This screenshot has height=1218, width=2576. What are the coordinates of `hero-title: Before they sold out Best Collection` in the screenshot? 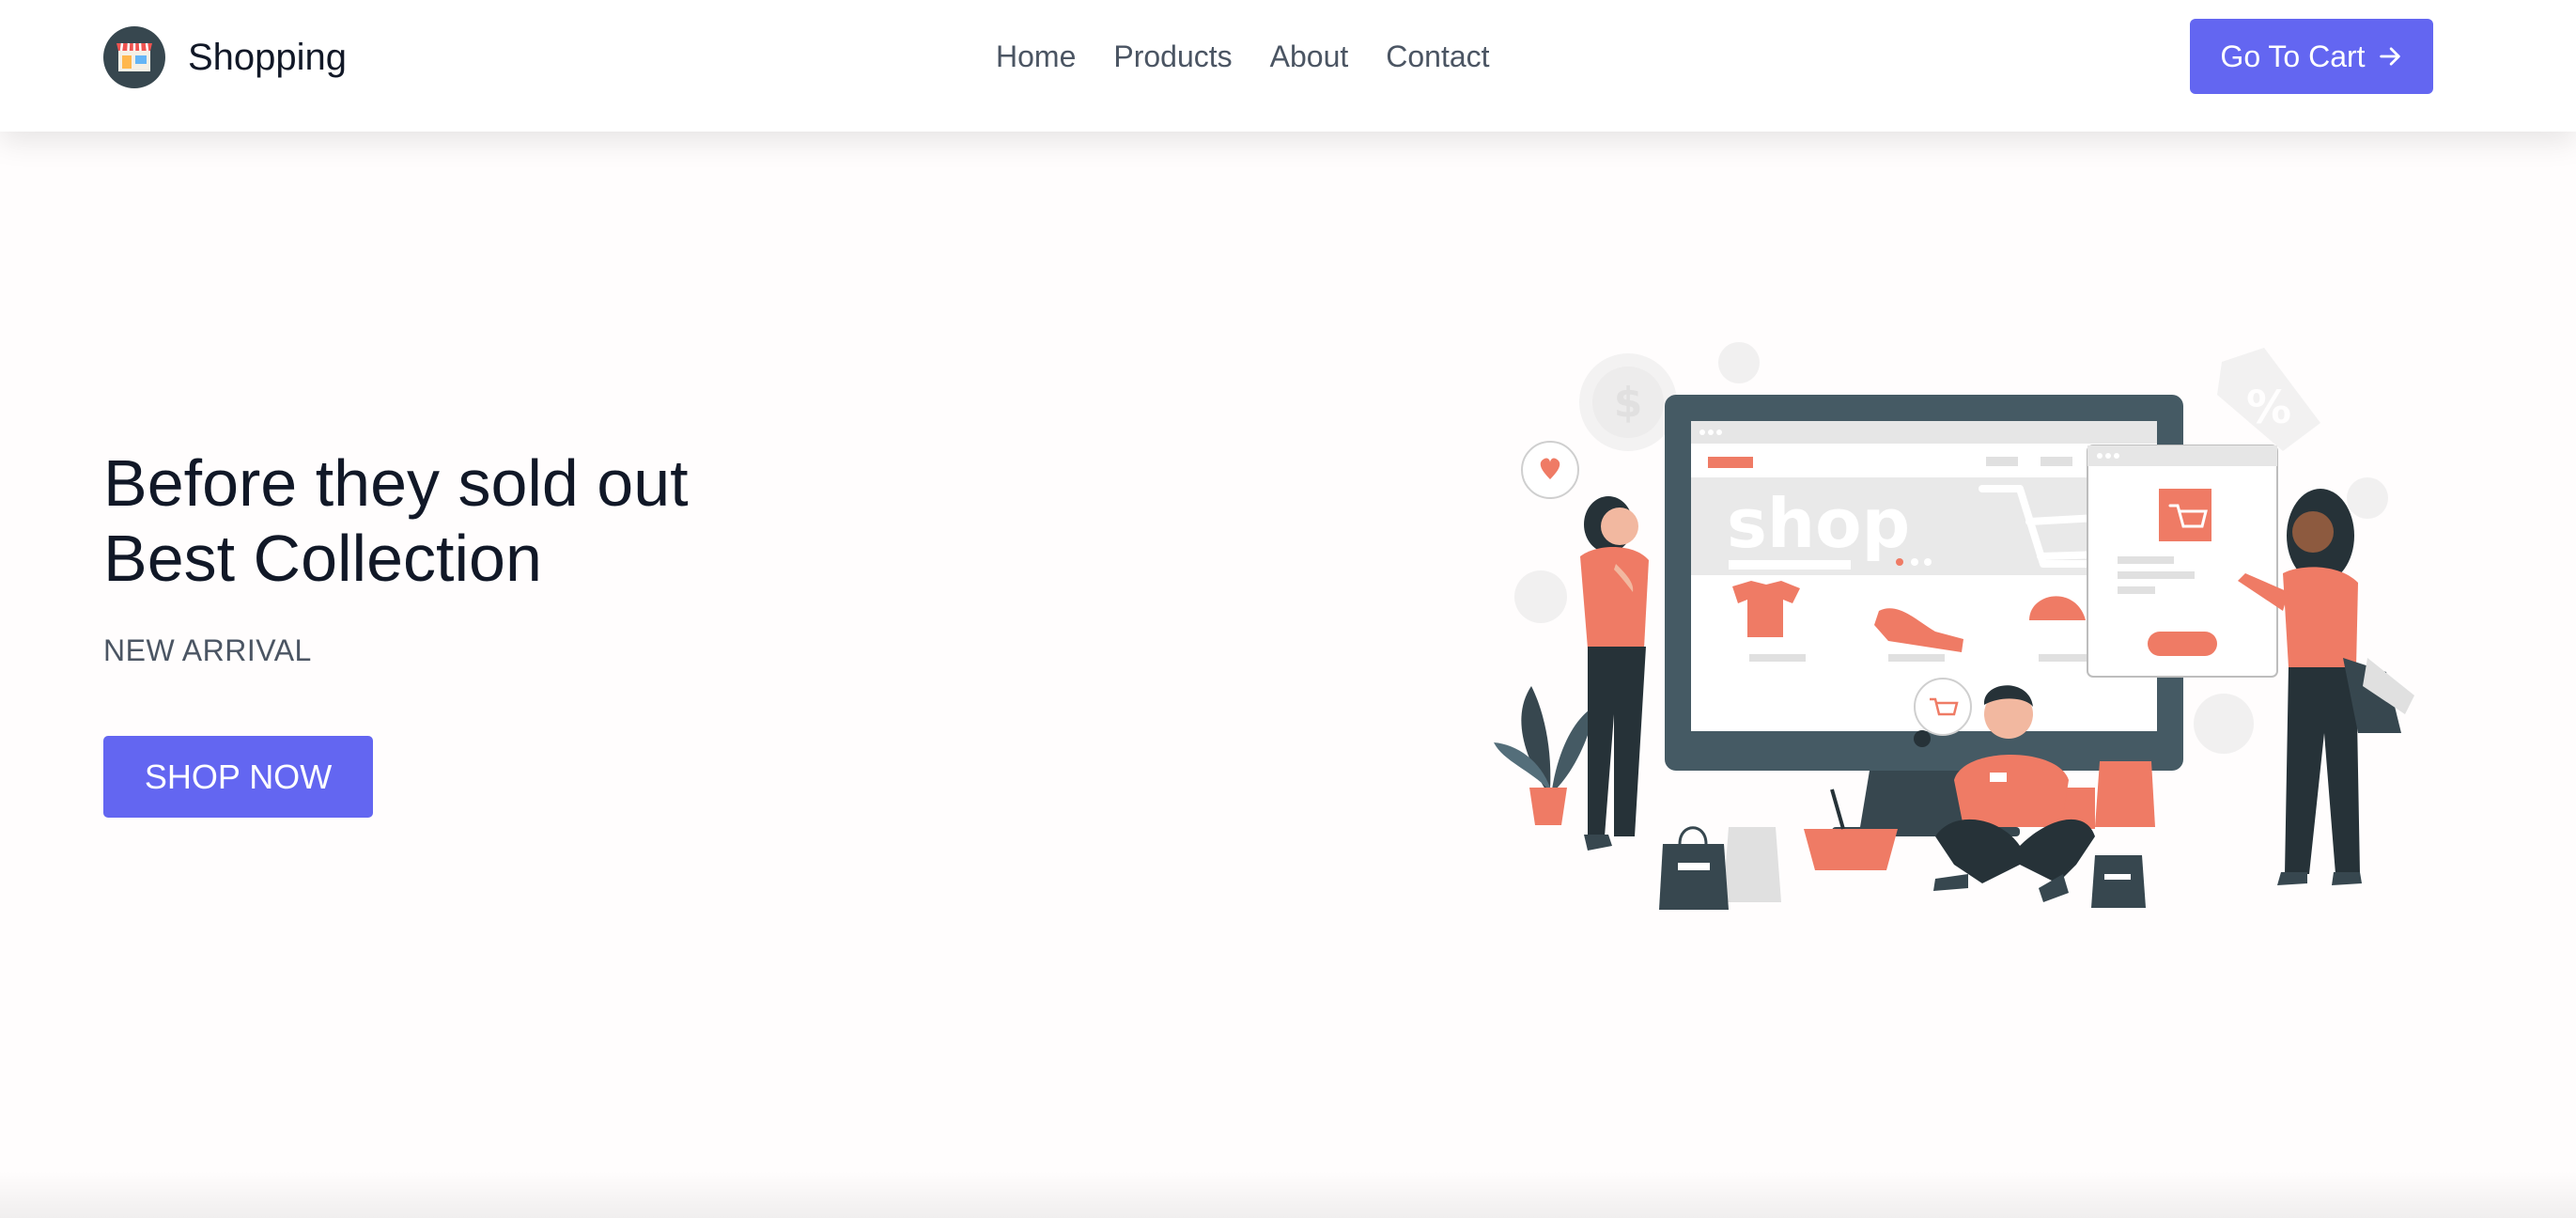 It's located at (479, 520).